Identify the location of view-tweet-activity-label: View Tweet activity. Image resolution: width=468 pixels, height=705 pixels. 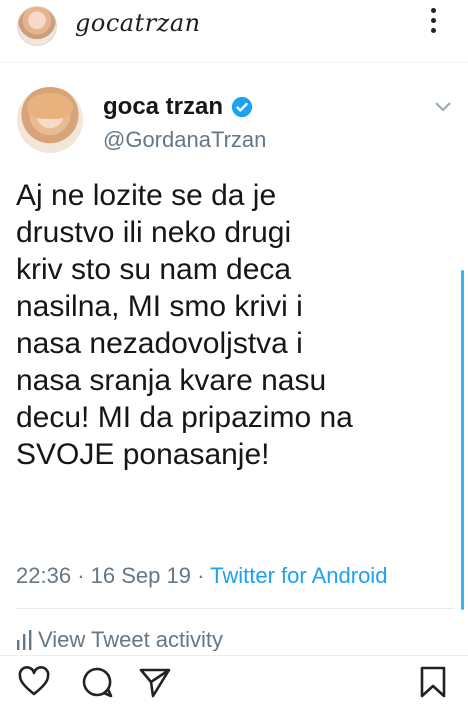
(131, 639).